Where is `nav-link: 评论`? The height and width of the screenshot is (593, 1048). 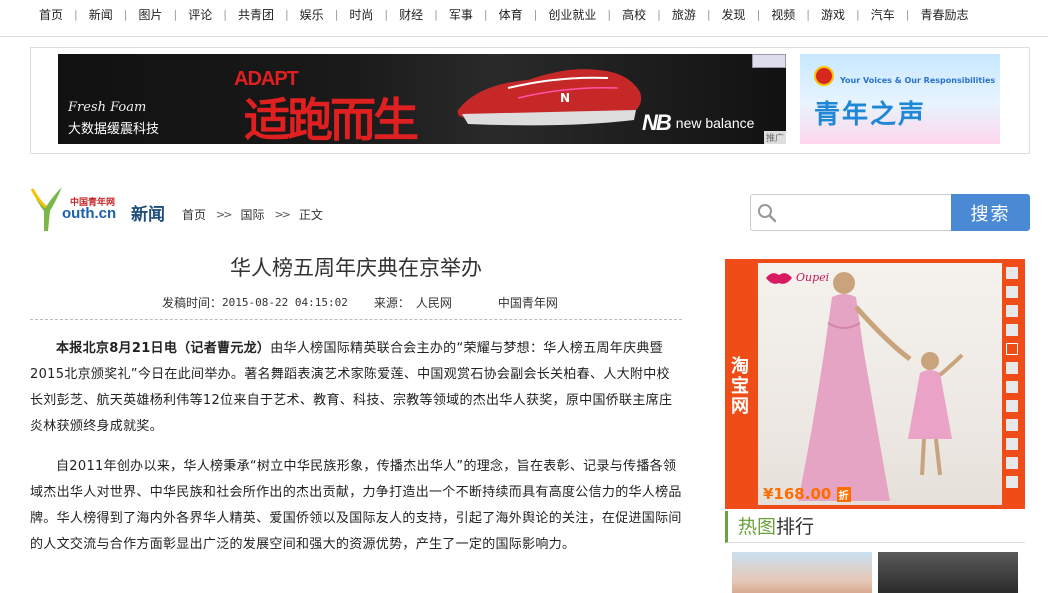
nav-link: 评论 is located at coordinates (200, 14).